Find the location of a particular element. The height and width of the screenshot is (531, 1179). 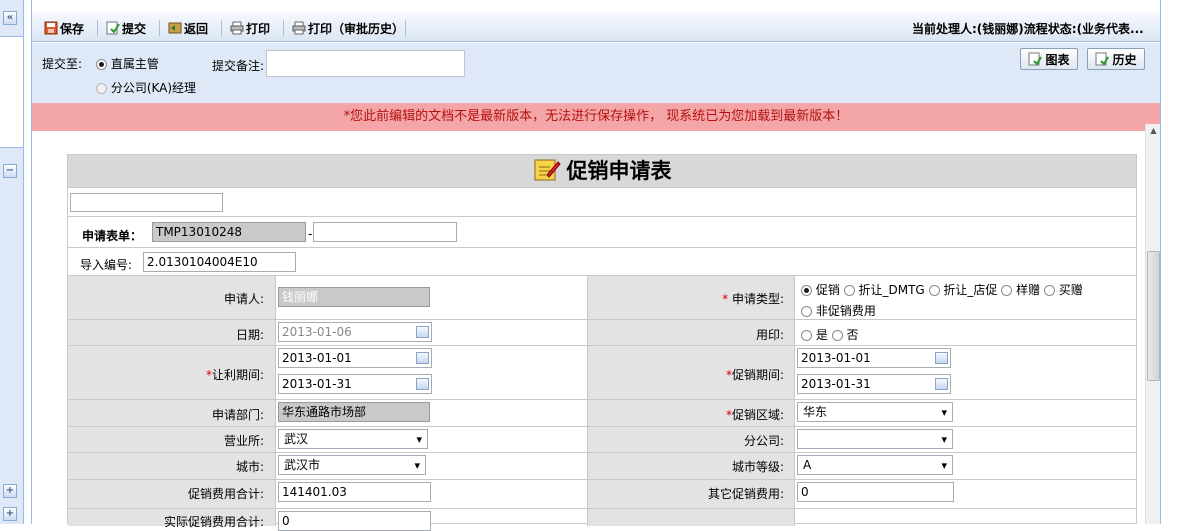

form-no-input: TMP13010248 is located at coordinates (229, 232).